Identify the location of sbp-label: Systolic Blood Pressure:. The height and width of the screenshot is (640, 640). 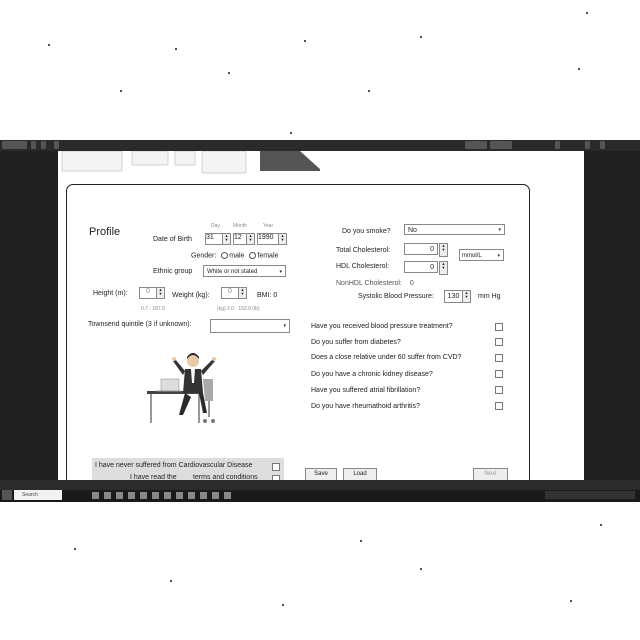
(396, 296).